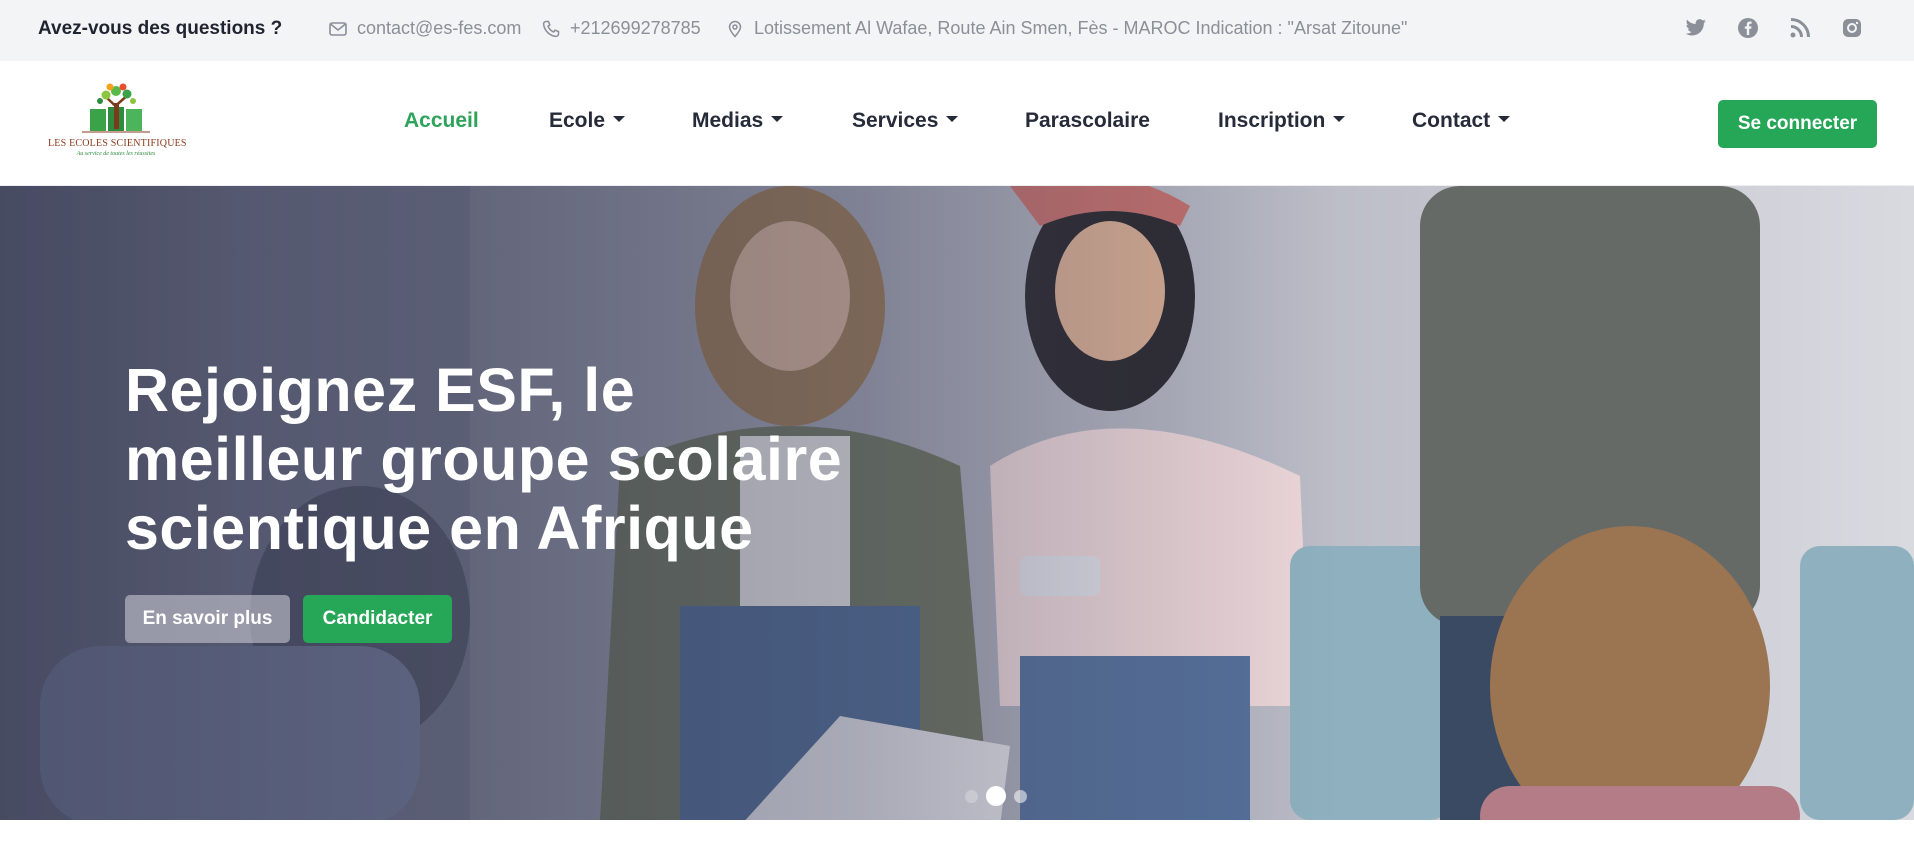 The height and width of the screenshot is (845, 1914). Describe the element at coordinates (377, 619) in the screenshot. I see `apply-button: Candidacter` at that location.